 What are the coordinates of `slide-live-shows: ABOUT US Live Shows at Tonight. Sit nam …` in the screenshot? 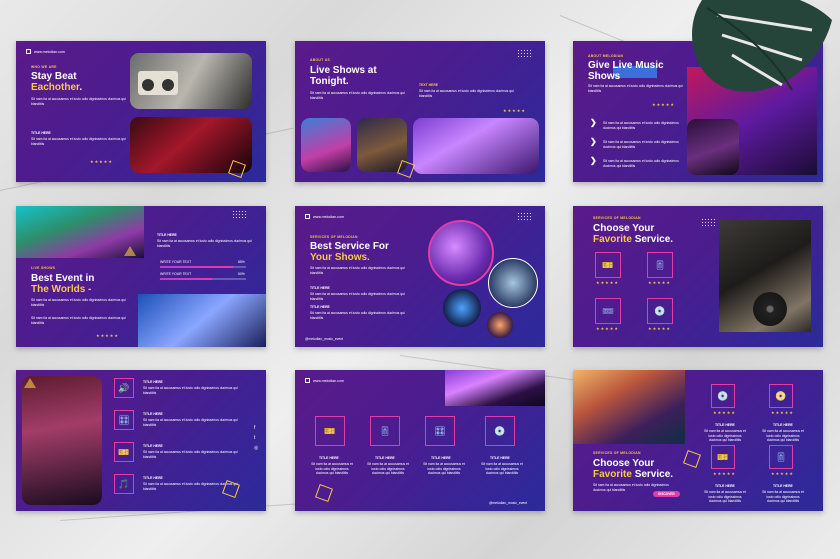 It's located at (420, 111).